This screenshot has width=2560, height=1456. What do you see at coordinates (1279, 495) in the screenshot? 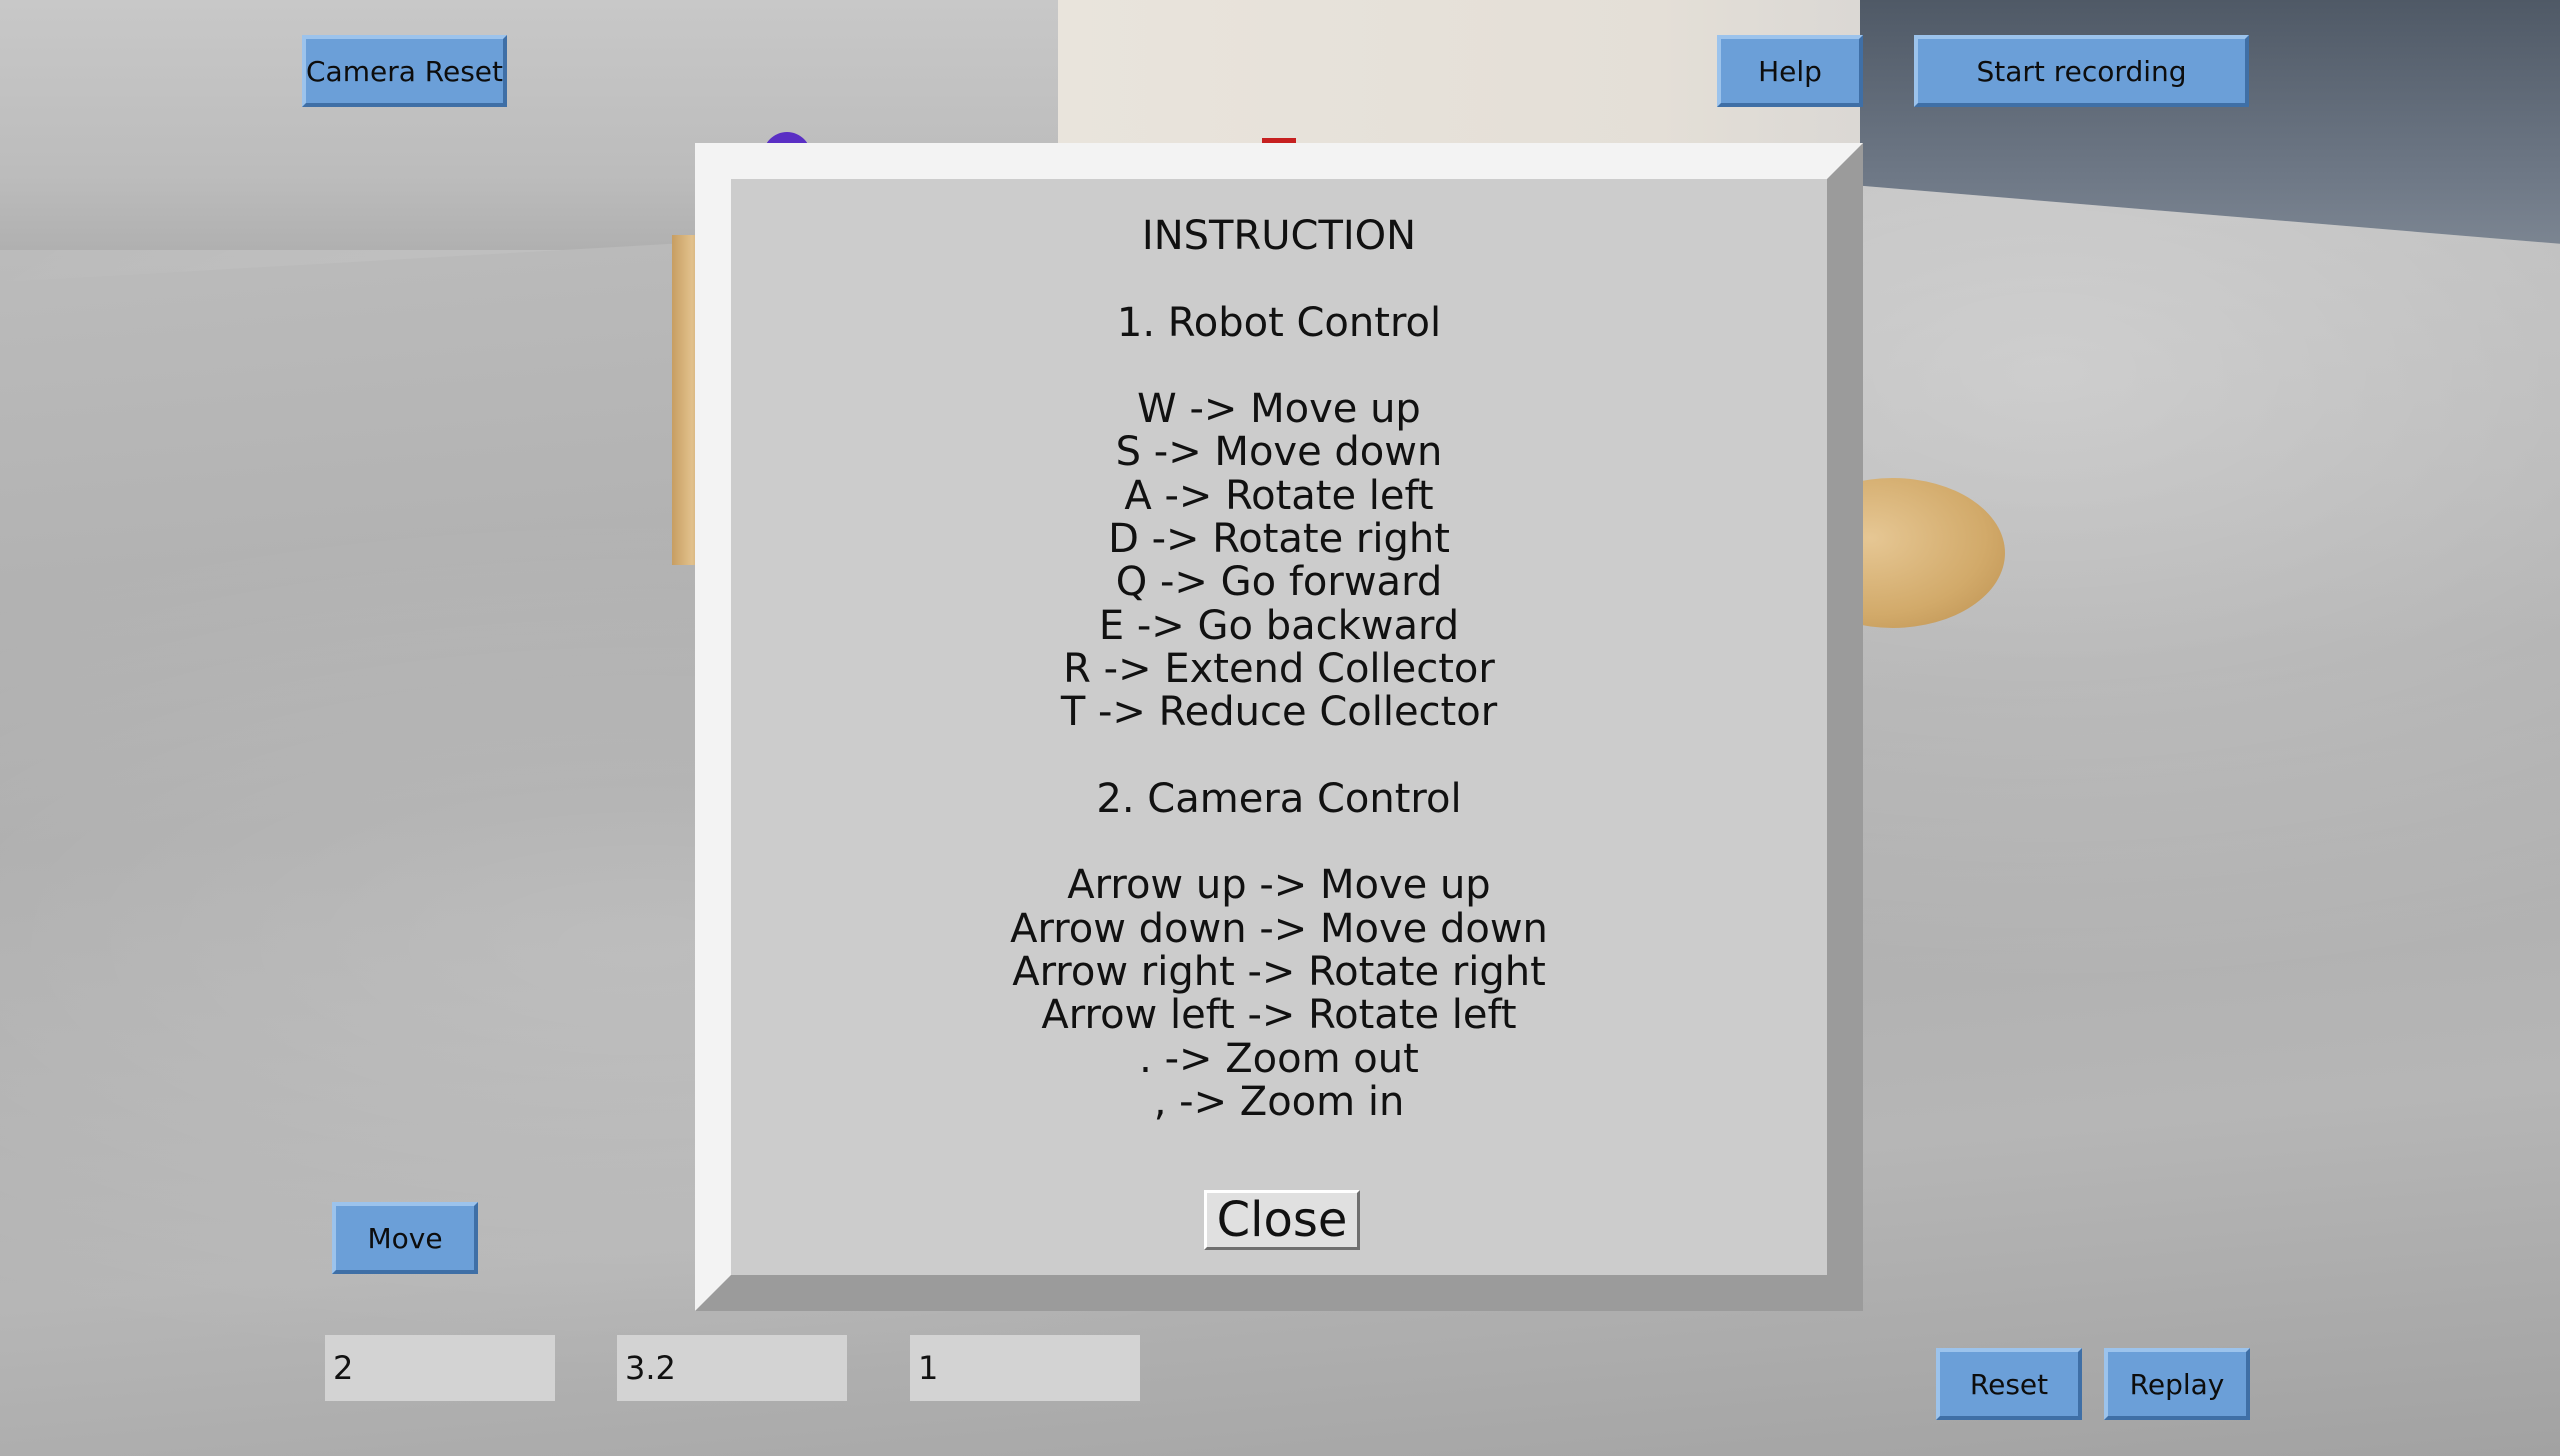
I see `robot-control-line: A -> Rotate left` at bounding box center [1279, 495].